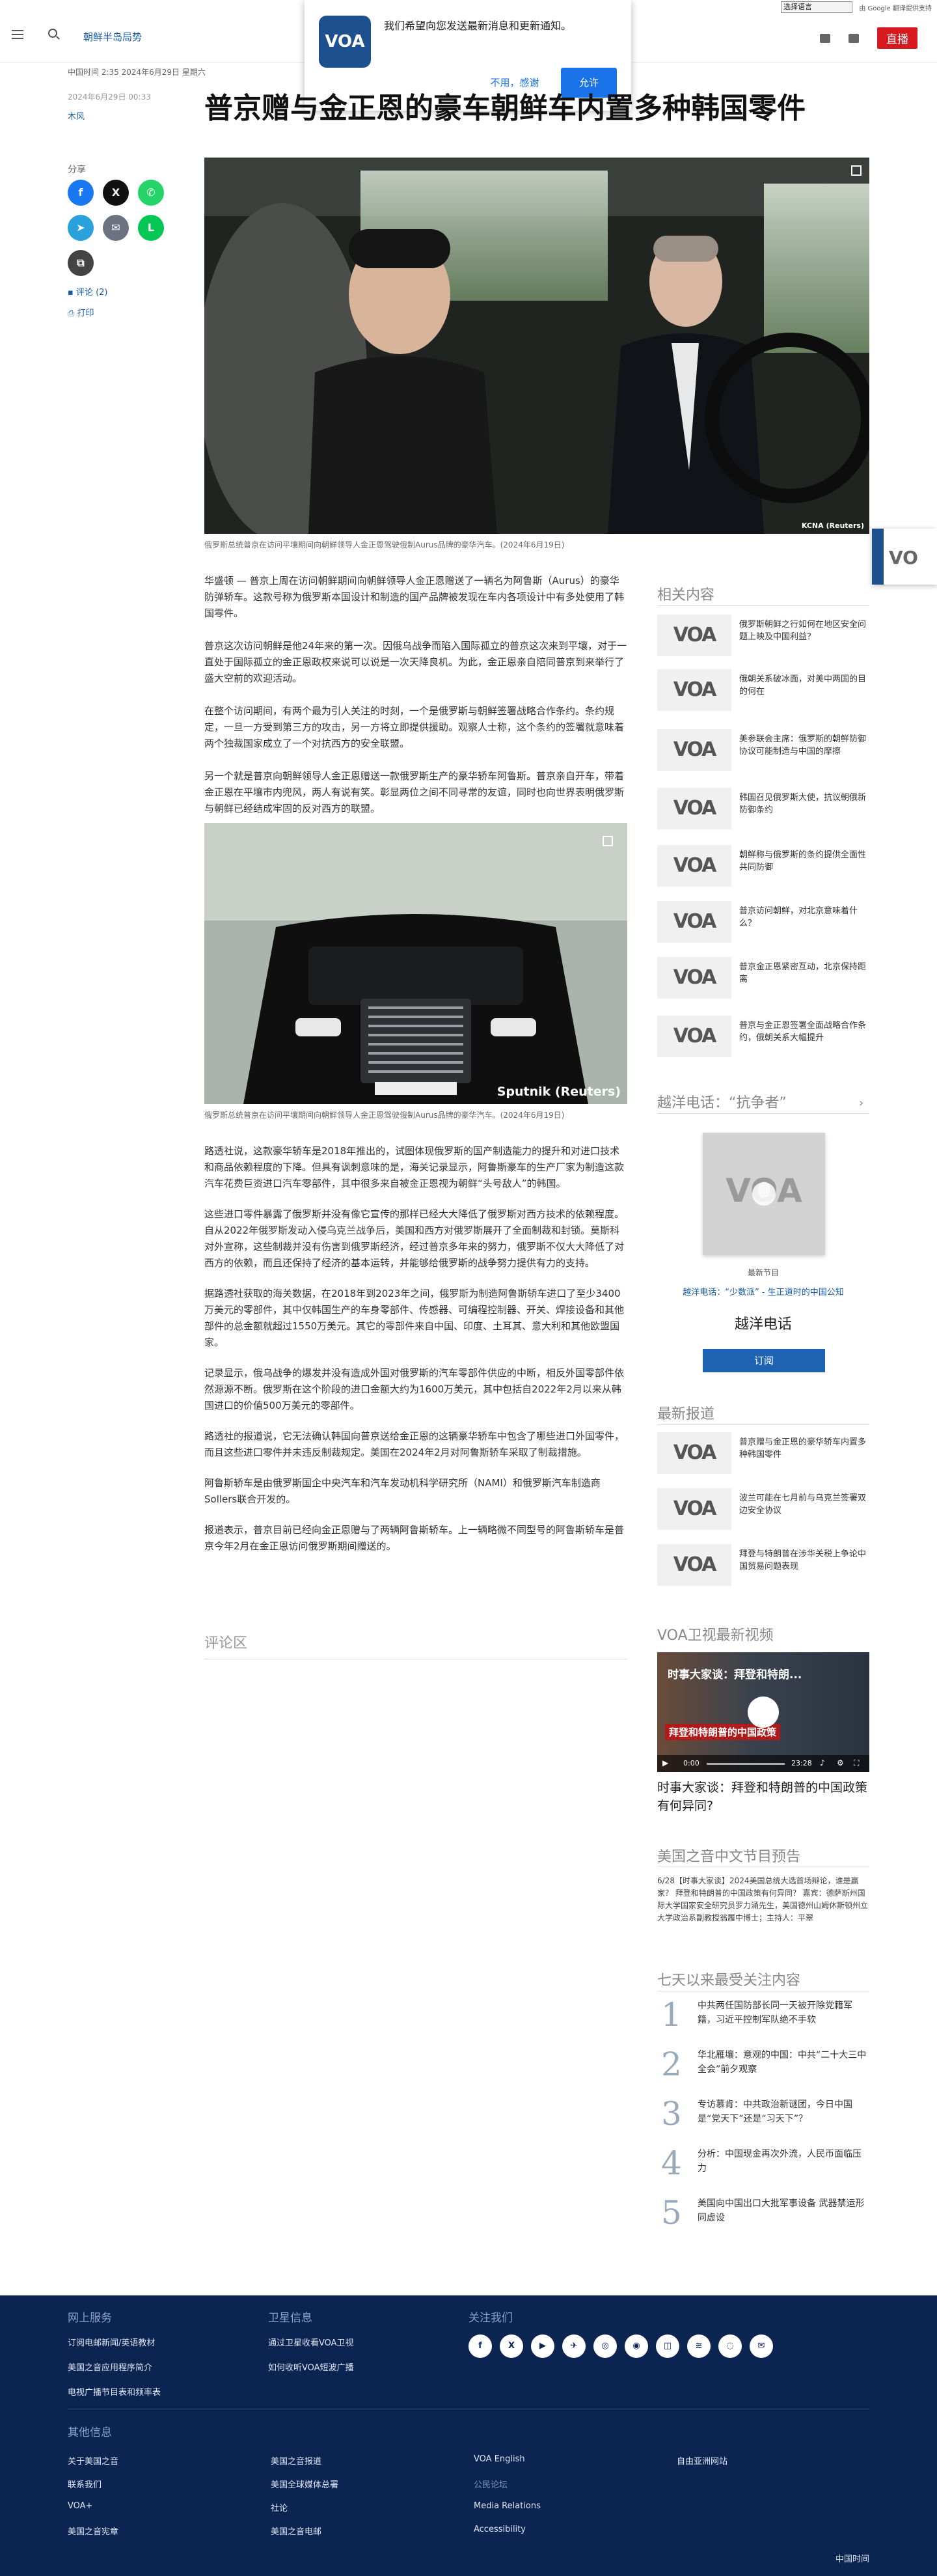 The width and height of the screenshot is (937, 2576). Describe the element at coordinates (636, 2346) in the screenshot. I see `podcast-icon: ◉` at that location.